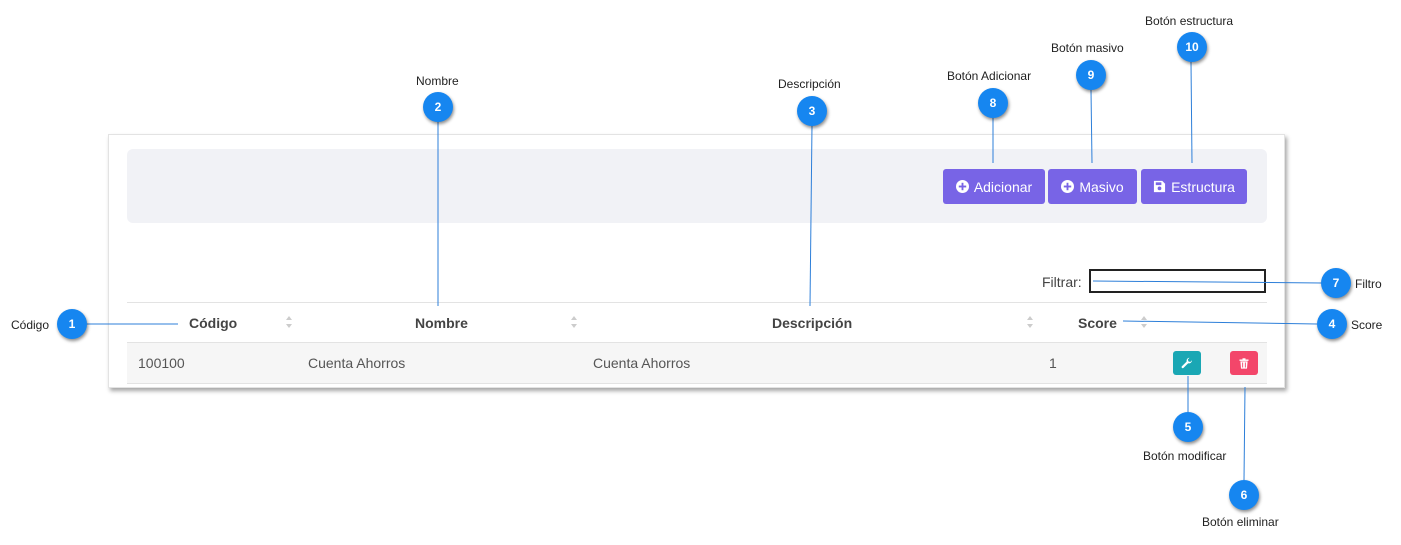 The height and width of the screenshot is (545, 1401). I want to click on callout-badge-7: 7, so click(1336, 283).